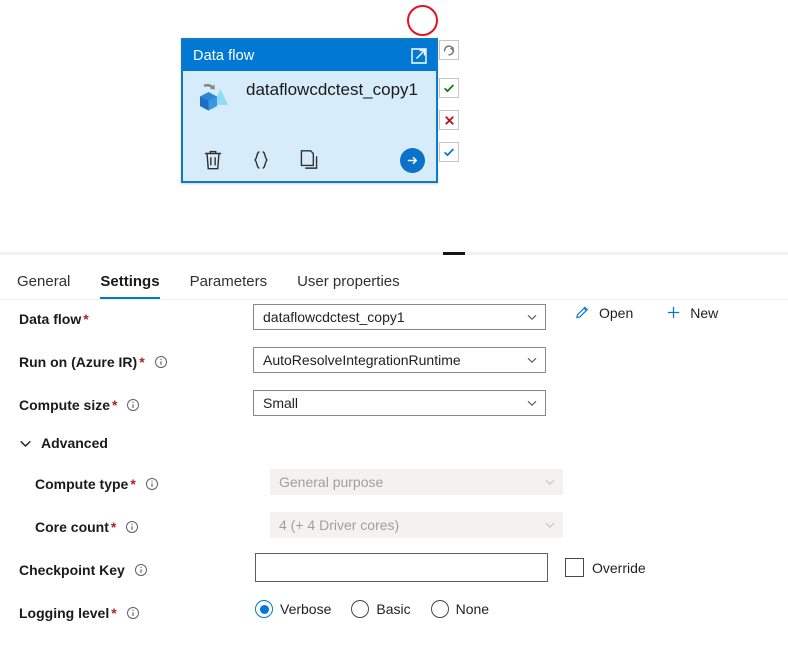 This screenshot has width=788, height=651. Describe the element at coordinates (334, 317) in the screenshot. I see `data-flow-value: dataflowcdctest_copy1` at that location.